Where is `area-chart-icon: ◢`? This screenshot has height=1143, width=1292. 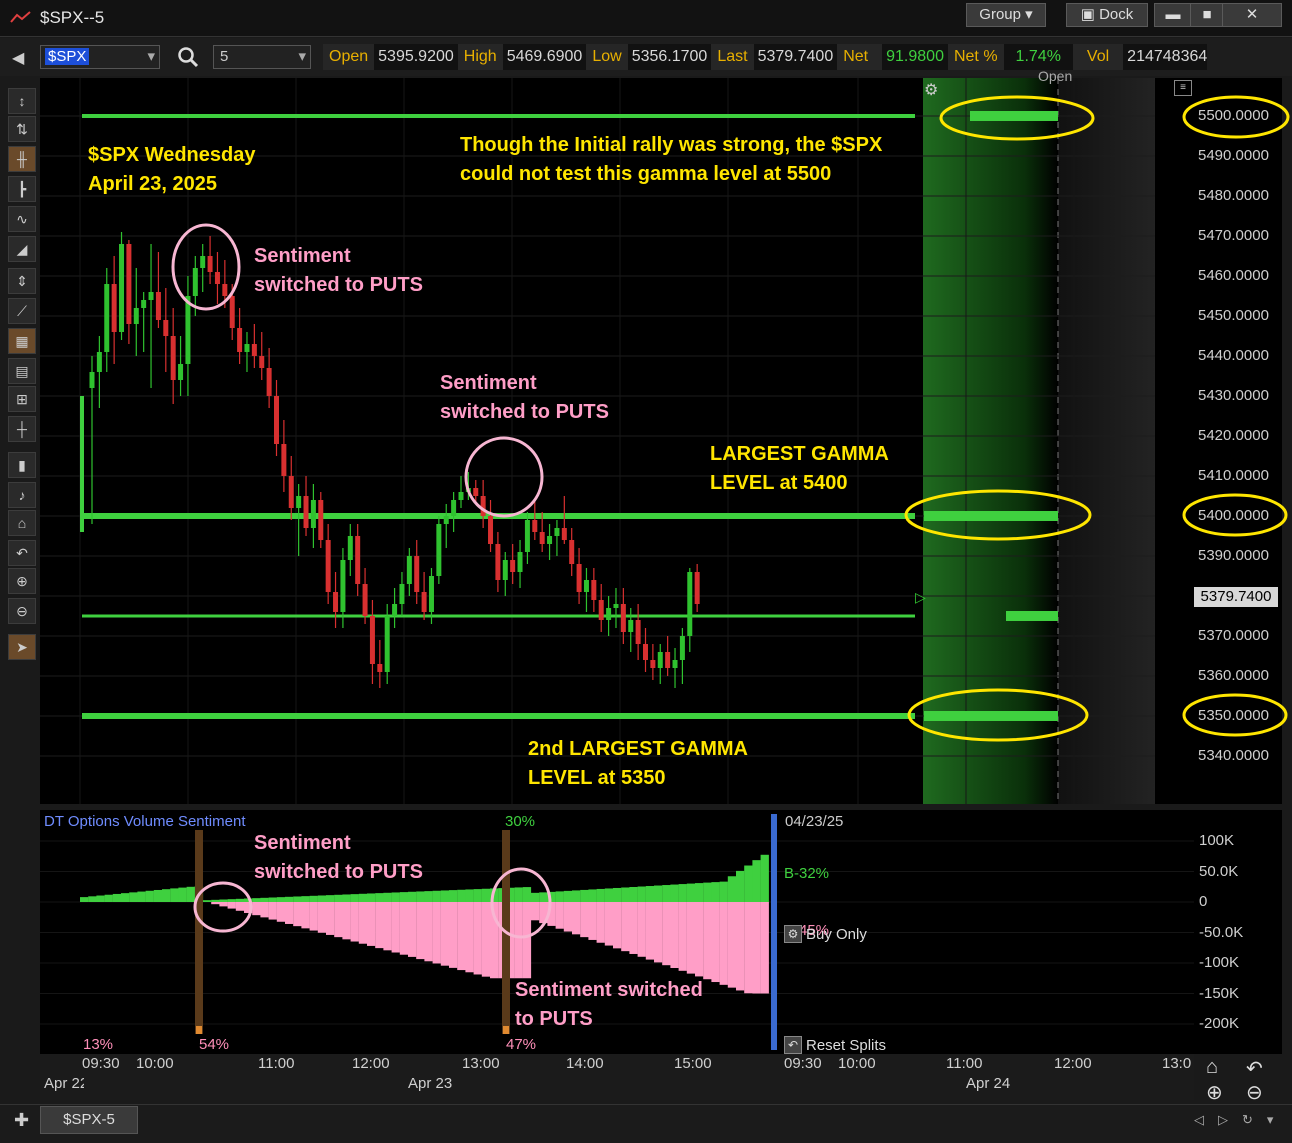
area-chart-icon: ◢ is located at coordinates (22, 249).